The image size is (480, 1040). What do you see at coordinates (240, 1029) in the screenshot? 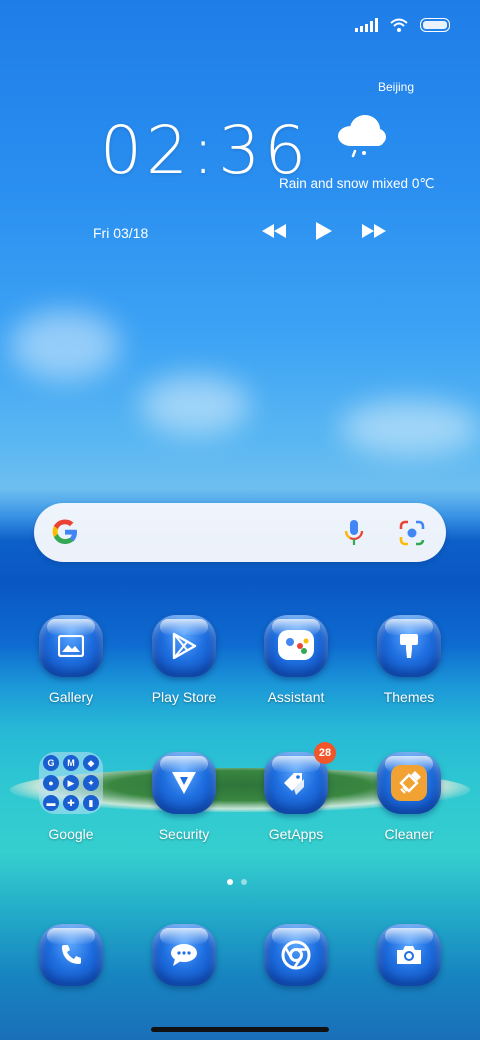
I see `home-indicator` at bounding box center [240, 1029].